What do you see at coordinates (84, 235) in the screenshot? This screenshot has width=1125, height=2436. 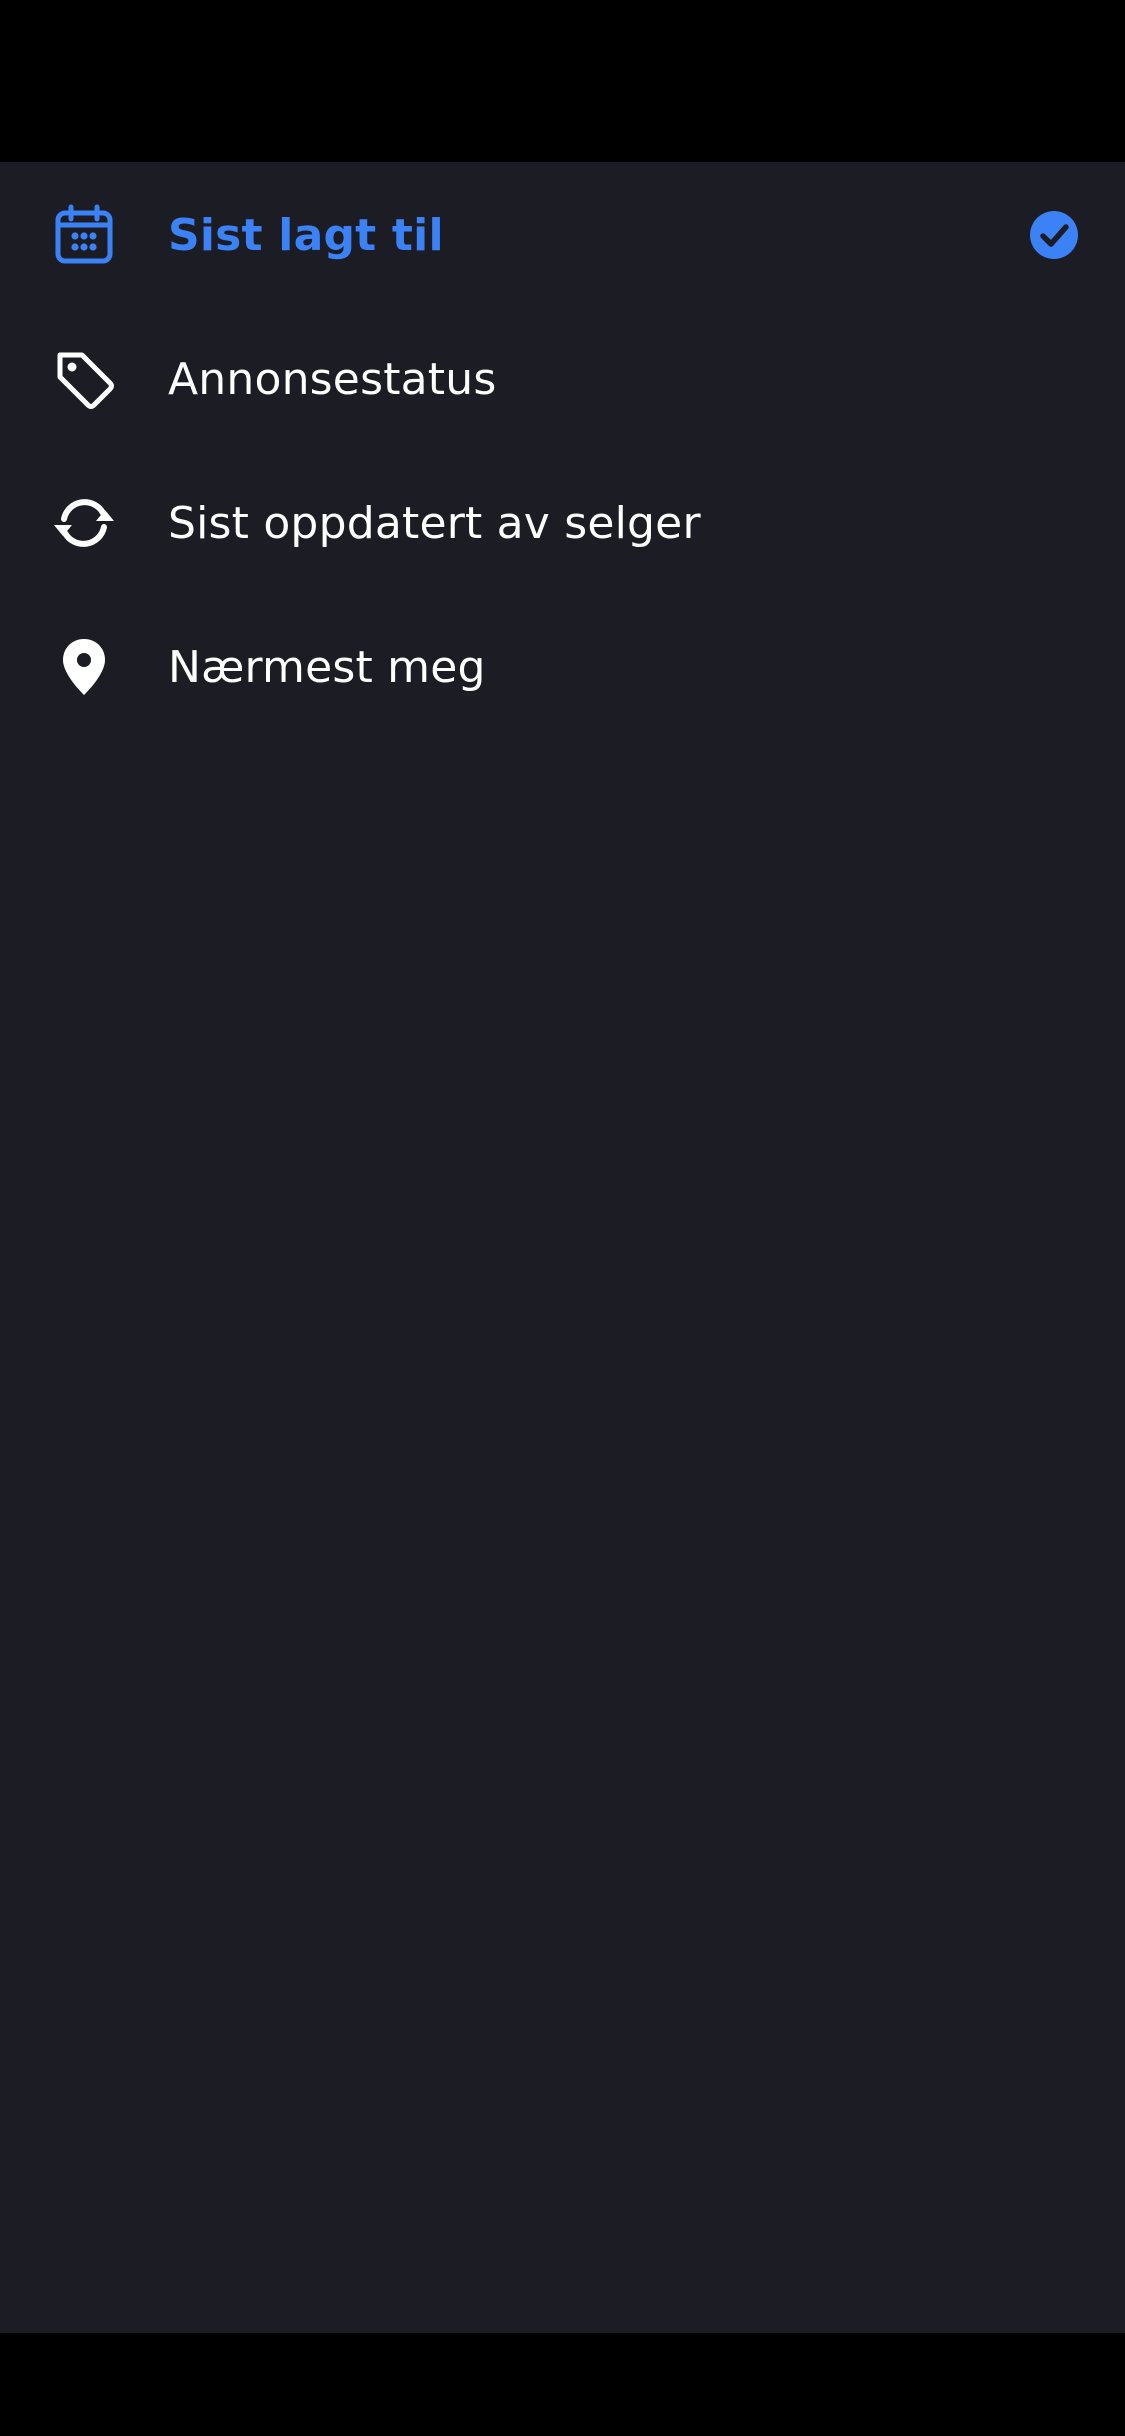 I see `calendar-icon` at bounding box center [84, 235].